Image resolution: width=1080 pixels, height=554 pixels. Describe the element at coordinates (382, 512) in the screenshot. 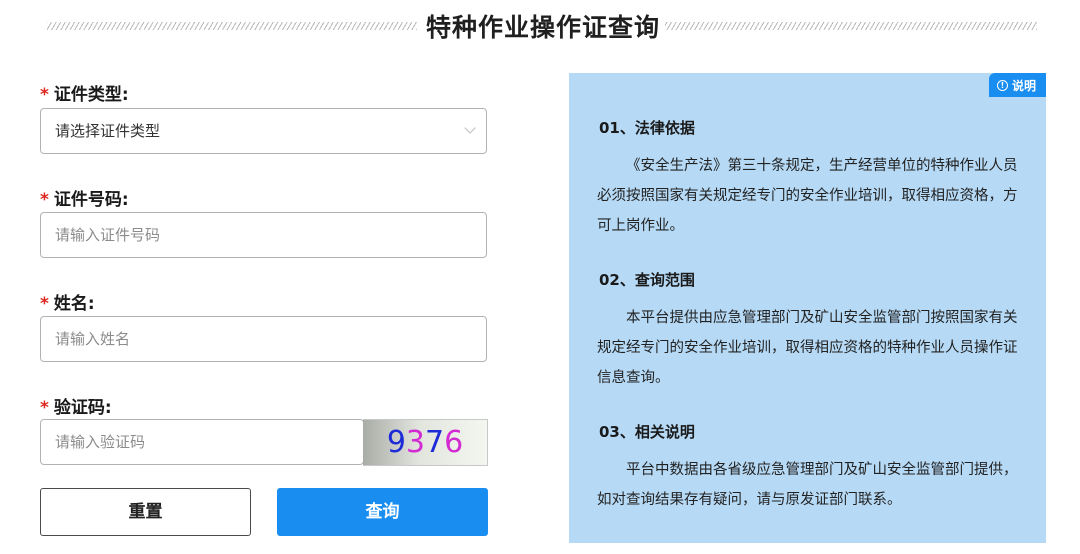

I see `query-button: 查询` at that location.